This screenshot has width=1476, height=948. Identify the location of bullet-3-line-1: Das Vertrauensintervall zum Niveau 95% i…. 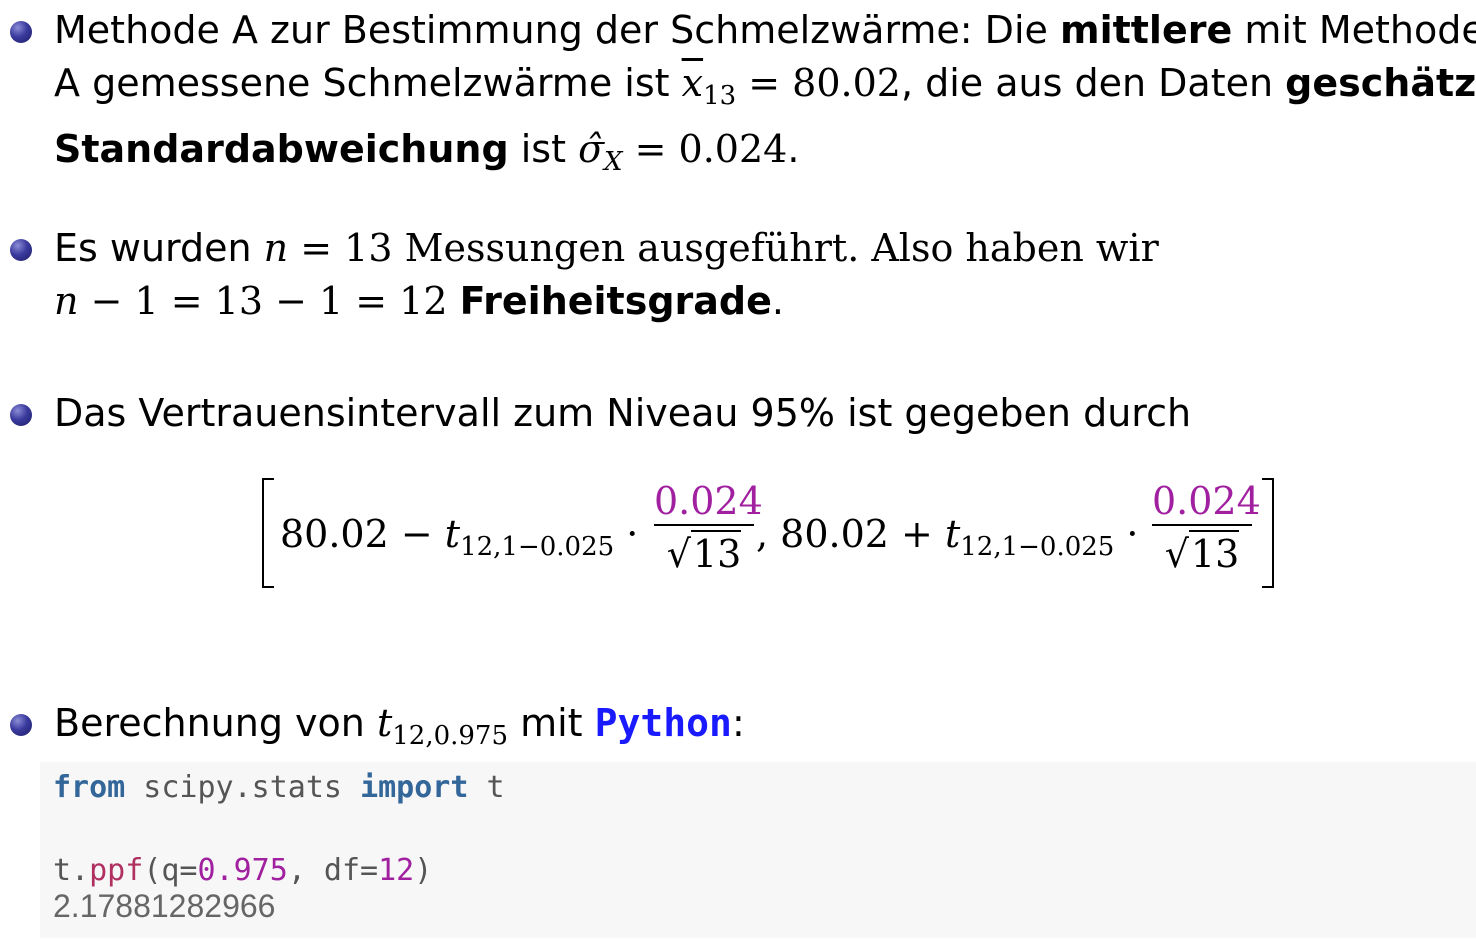
(623, 413).